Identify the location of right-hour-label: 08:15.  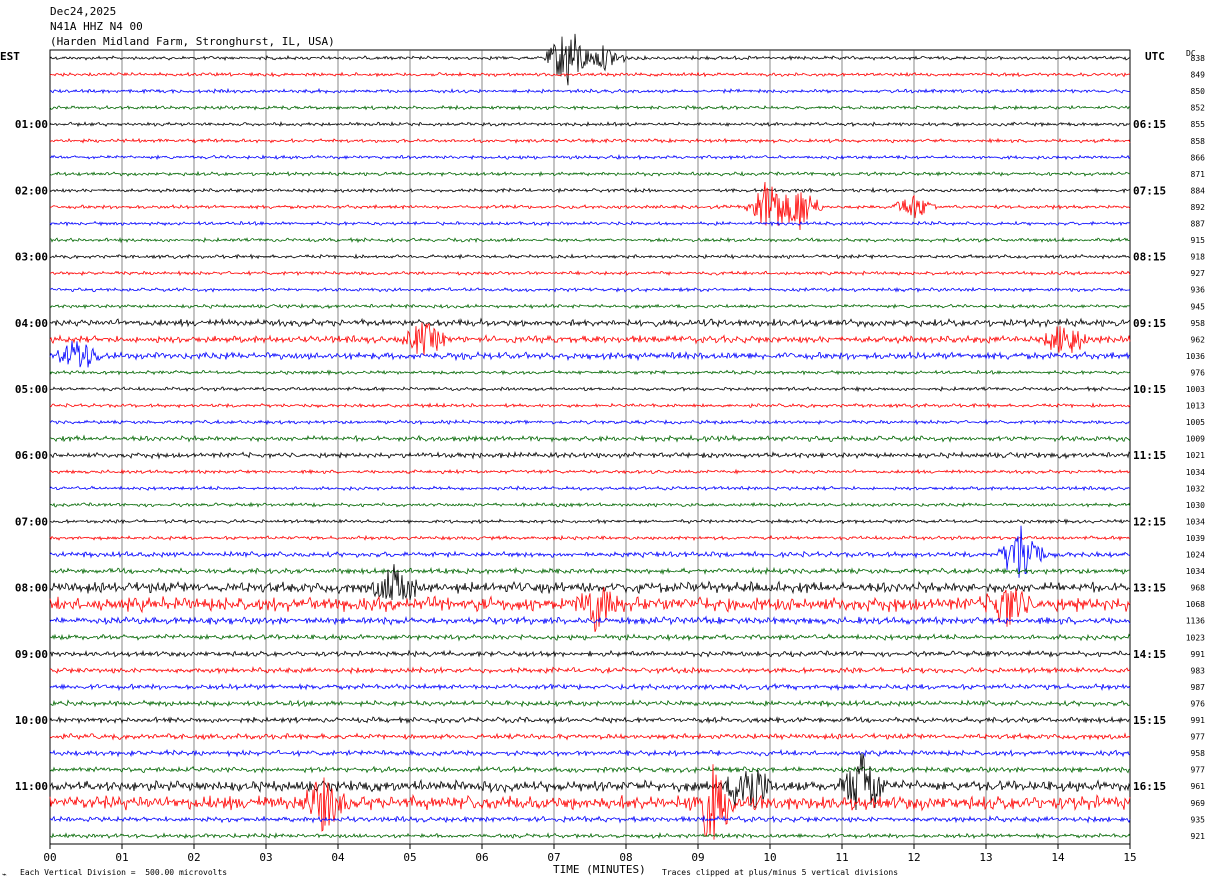
(1149, 257).